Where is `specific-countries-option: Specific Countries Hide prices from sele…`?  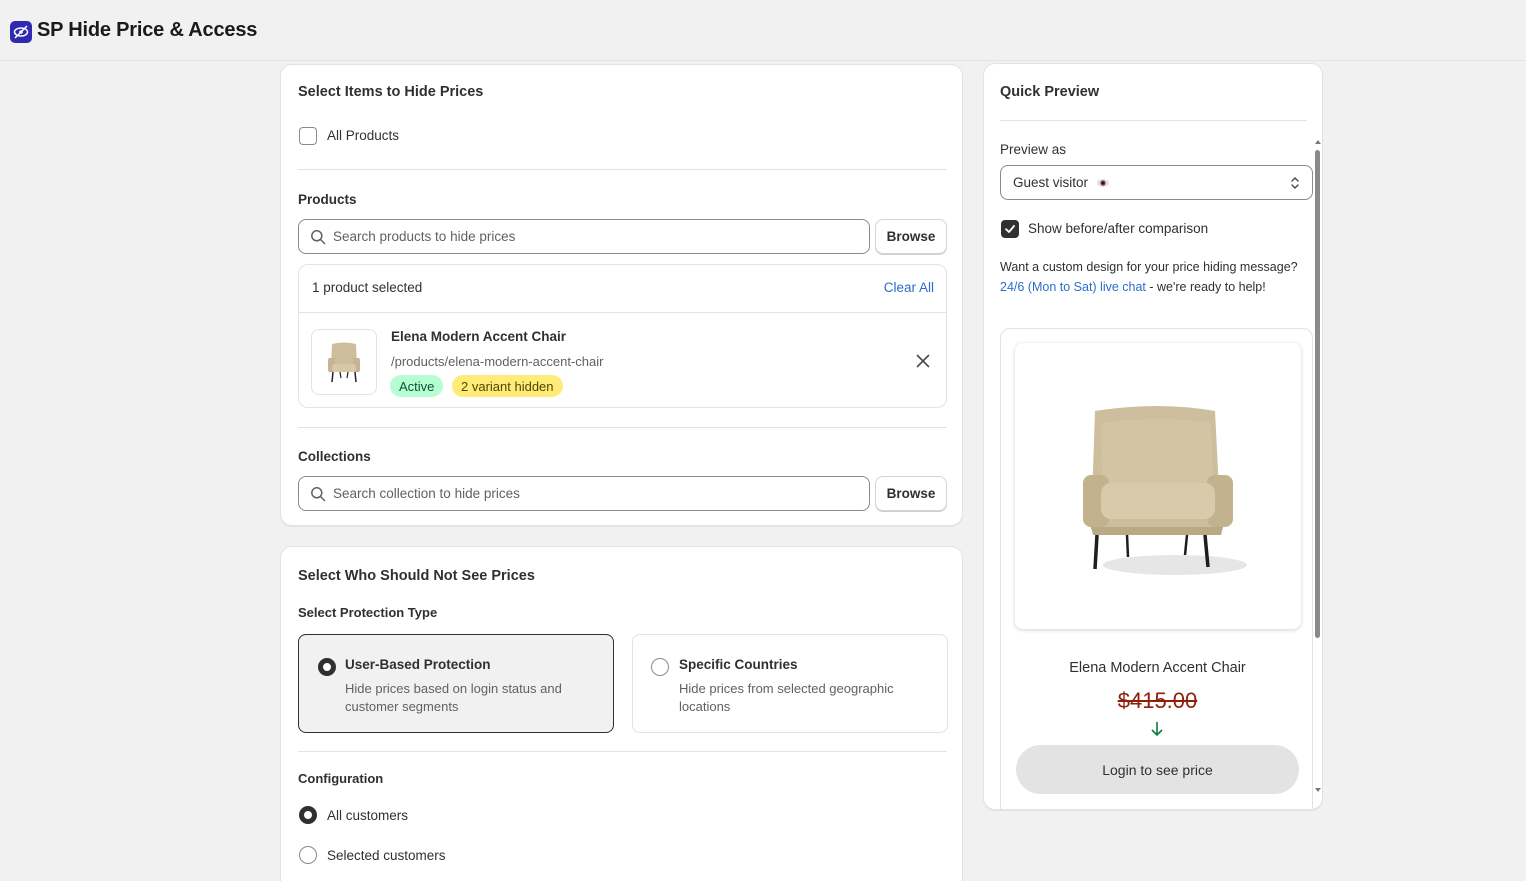 specific-countries-option: Specific Countries Hide prices from sele… is located at coordinates (790, 683).